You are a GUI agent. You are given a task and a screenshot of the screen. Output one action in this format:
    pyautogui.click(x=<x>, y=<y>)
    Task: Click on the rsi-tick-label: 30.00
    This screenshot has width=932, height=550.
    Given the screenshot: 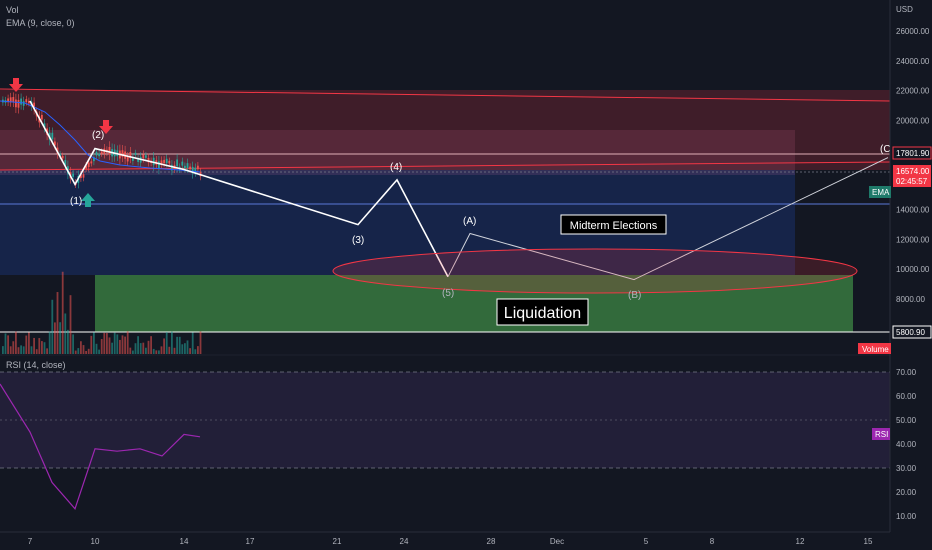 What is the action you would take?
    pyautogui.click(x=906, y=468)
    